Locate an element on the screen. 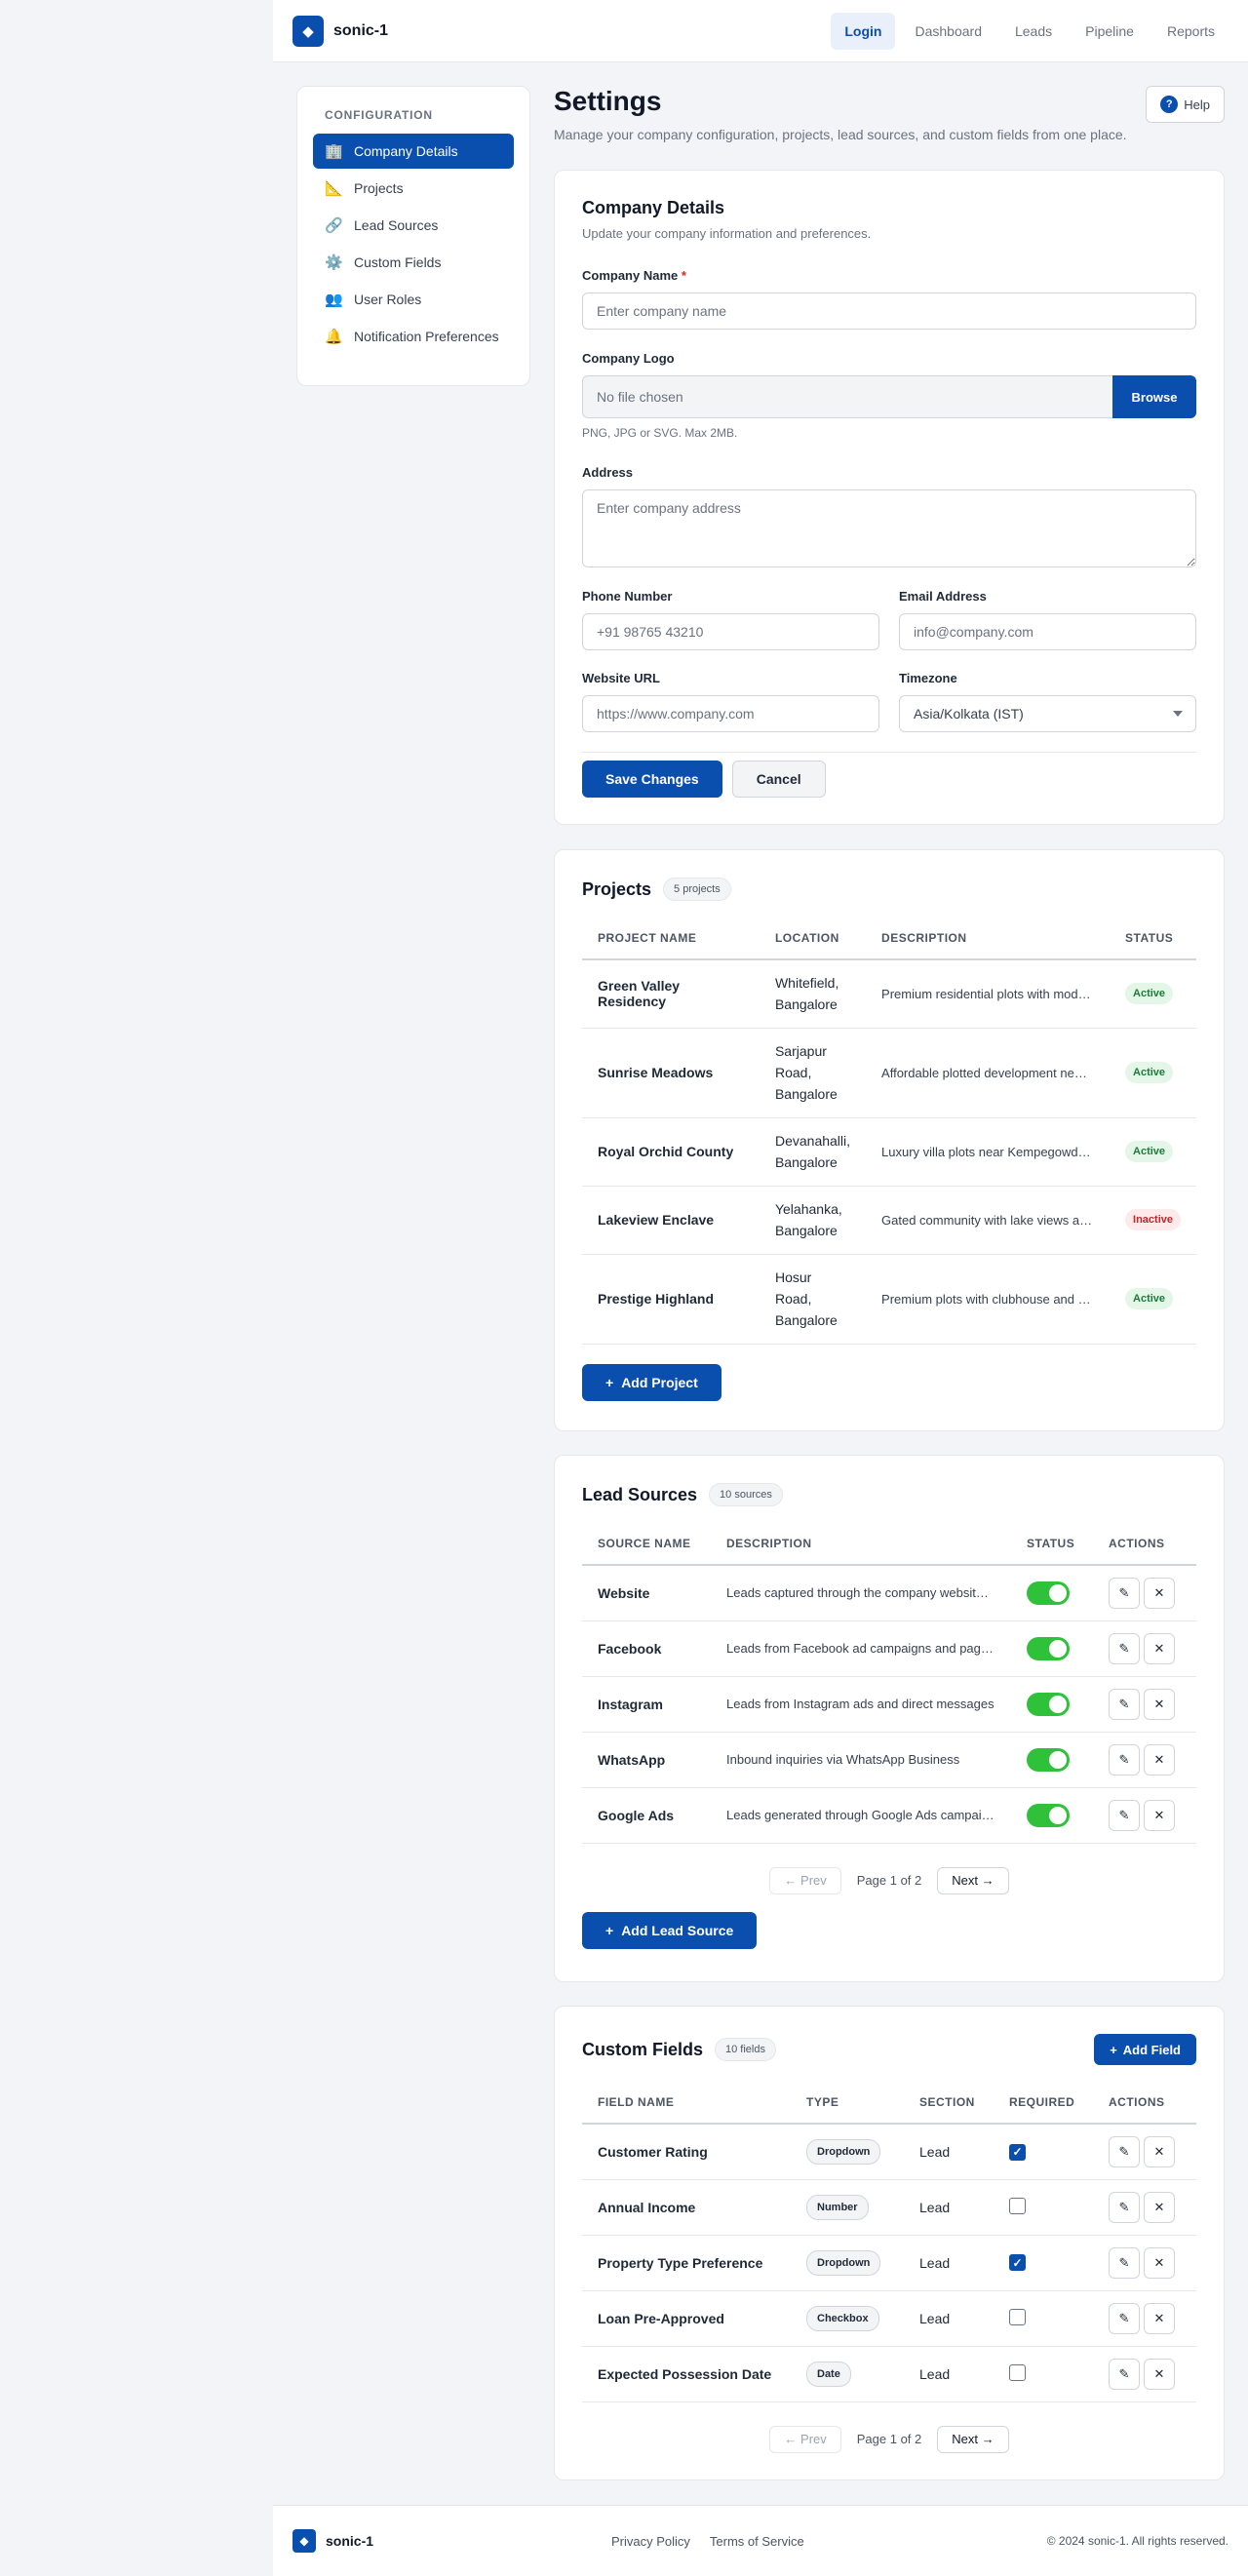 The width and height of the screenshot is (1248, 2576). field-type: Date is located at coordinates (847, 2374).